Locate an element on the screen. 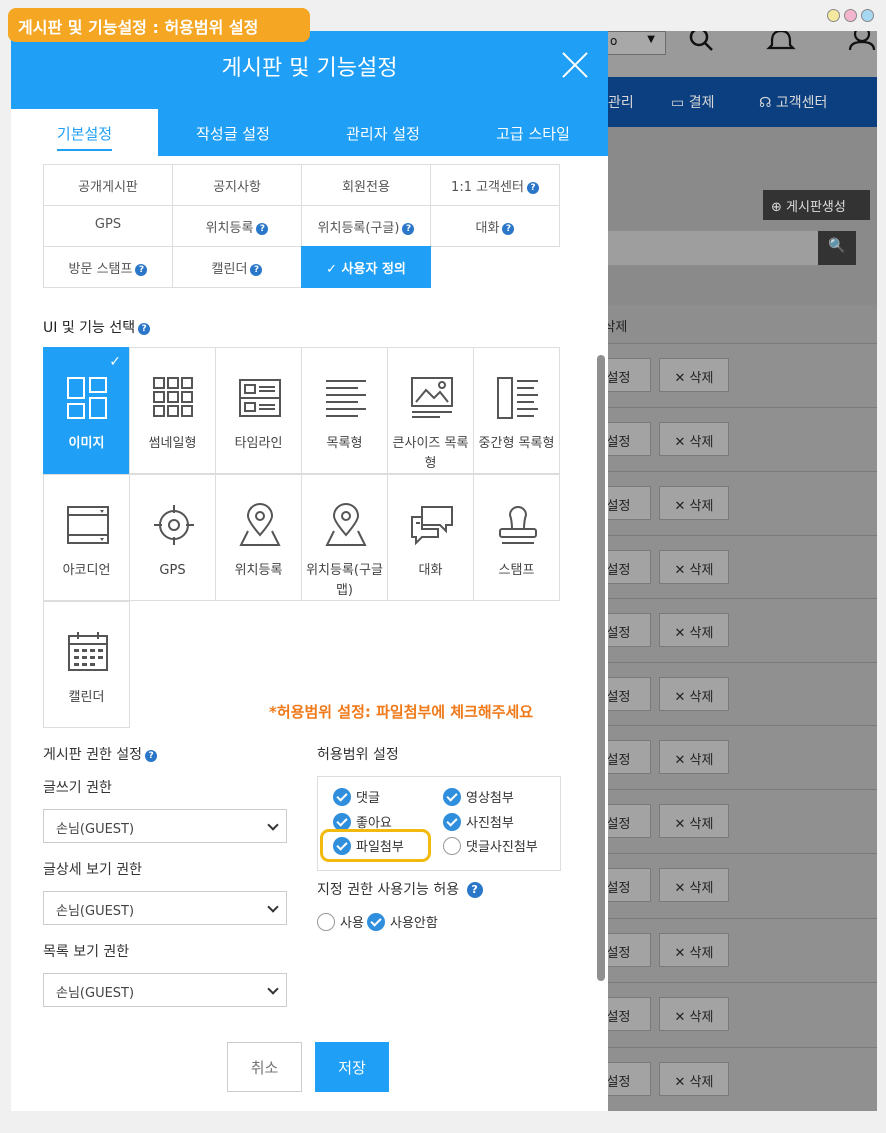  assign-not-use-radio: 사용안함 is located at coordinates (402, 921).